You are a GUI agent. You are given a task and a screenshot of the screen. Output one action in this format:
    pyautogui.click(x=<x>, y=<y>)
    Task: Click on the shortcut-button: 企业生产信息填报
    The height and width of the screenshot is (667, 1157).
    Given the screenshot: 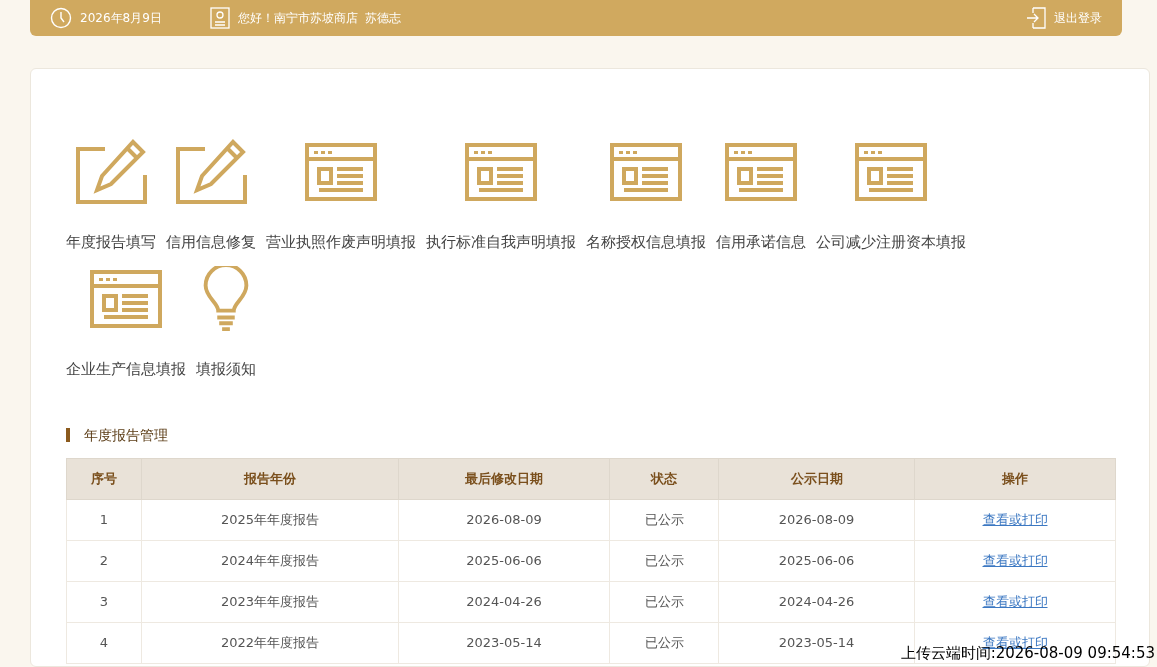 What is the action you would take?
    pyautogui.click(x=126, y=322)
    